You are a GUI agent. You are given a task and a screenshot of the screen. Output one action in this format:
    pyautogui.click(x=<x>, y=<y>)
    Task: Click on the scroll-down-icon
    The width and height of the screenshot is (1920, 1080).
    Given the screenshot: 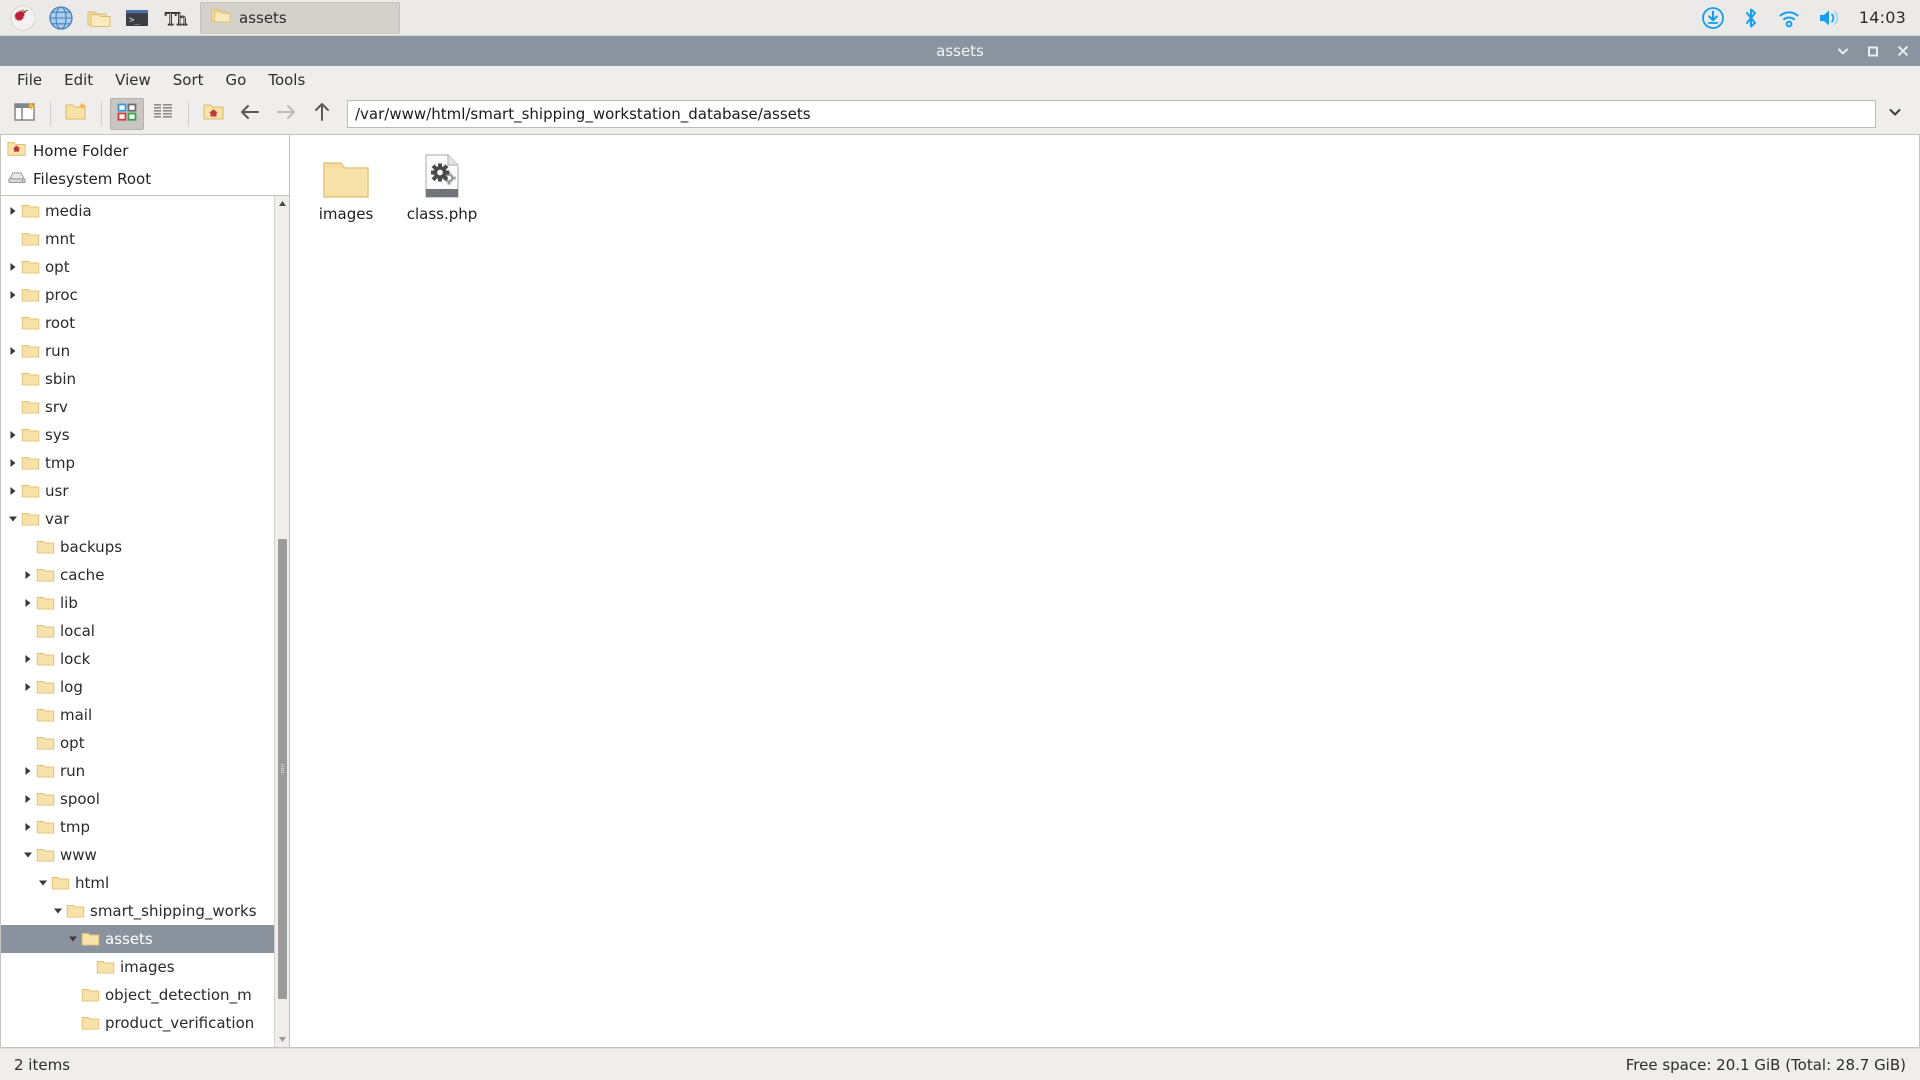 What is the action you would take?
    pyautogui.click(x=282, y=1039)
    